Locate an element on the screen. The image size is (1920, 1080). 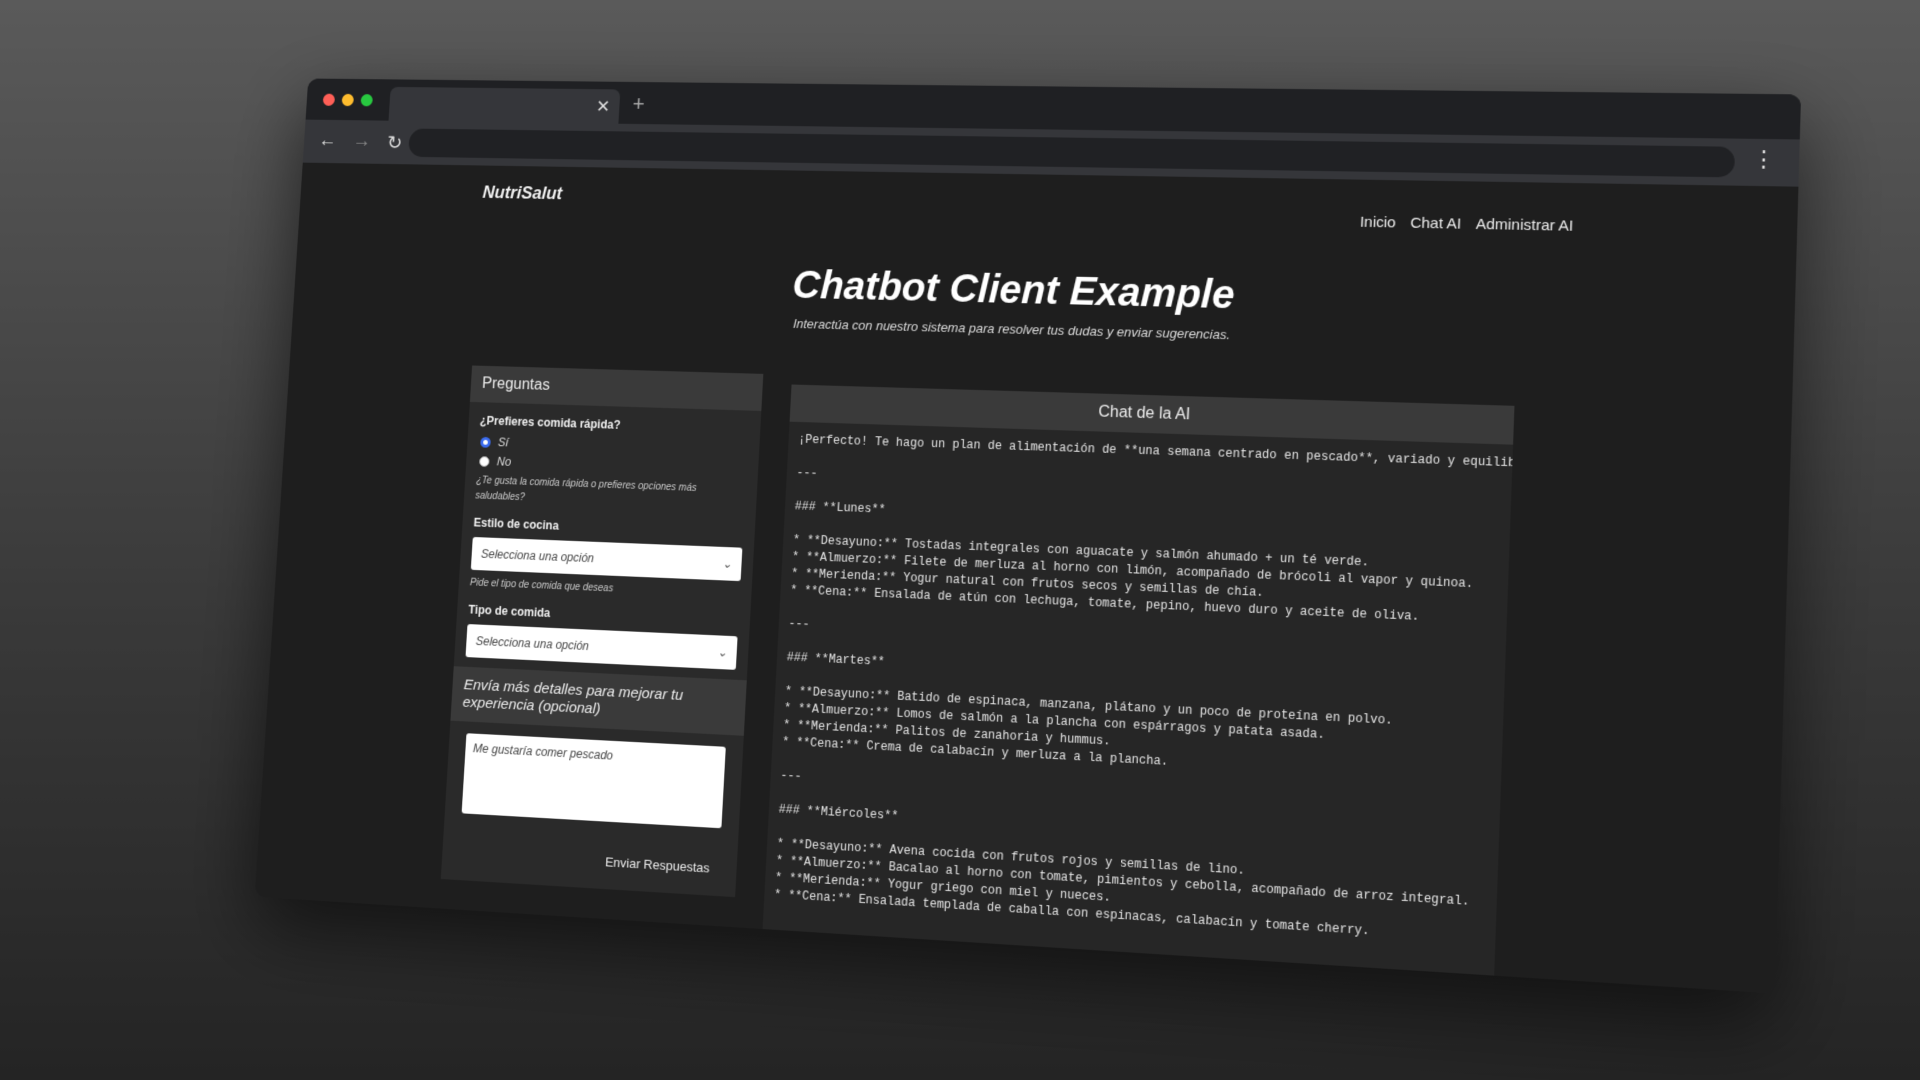
questions-header: Preguntas is located at coordinates (616, 388).